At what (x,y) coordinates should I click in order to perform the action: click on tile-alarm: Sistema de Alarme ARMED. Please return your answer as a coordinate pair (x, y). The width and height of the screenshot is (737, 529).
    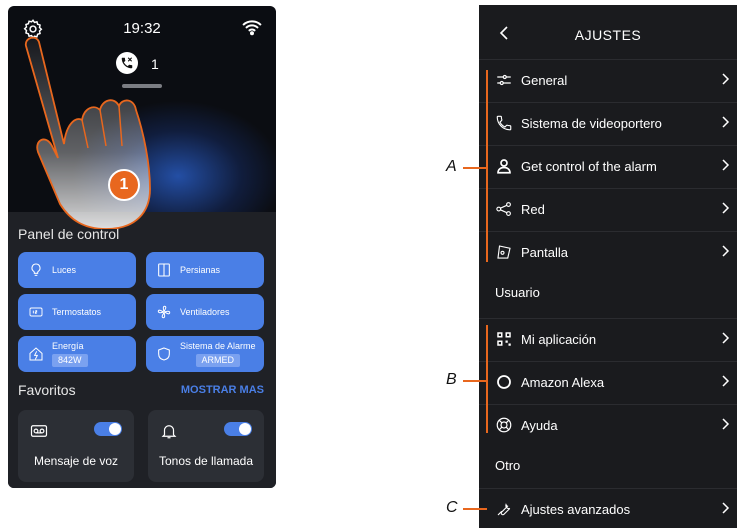
    Looking at the image, I should click on (205, 354).